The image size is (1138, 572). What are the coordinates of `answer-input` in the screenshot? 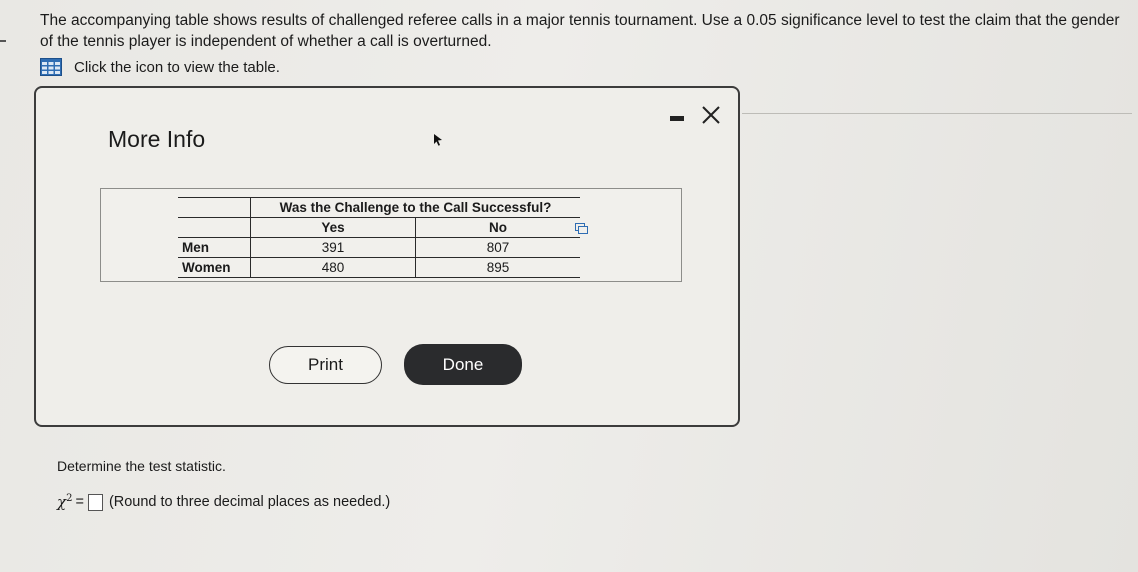 It's located at (95, 502).